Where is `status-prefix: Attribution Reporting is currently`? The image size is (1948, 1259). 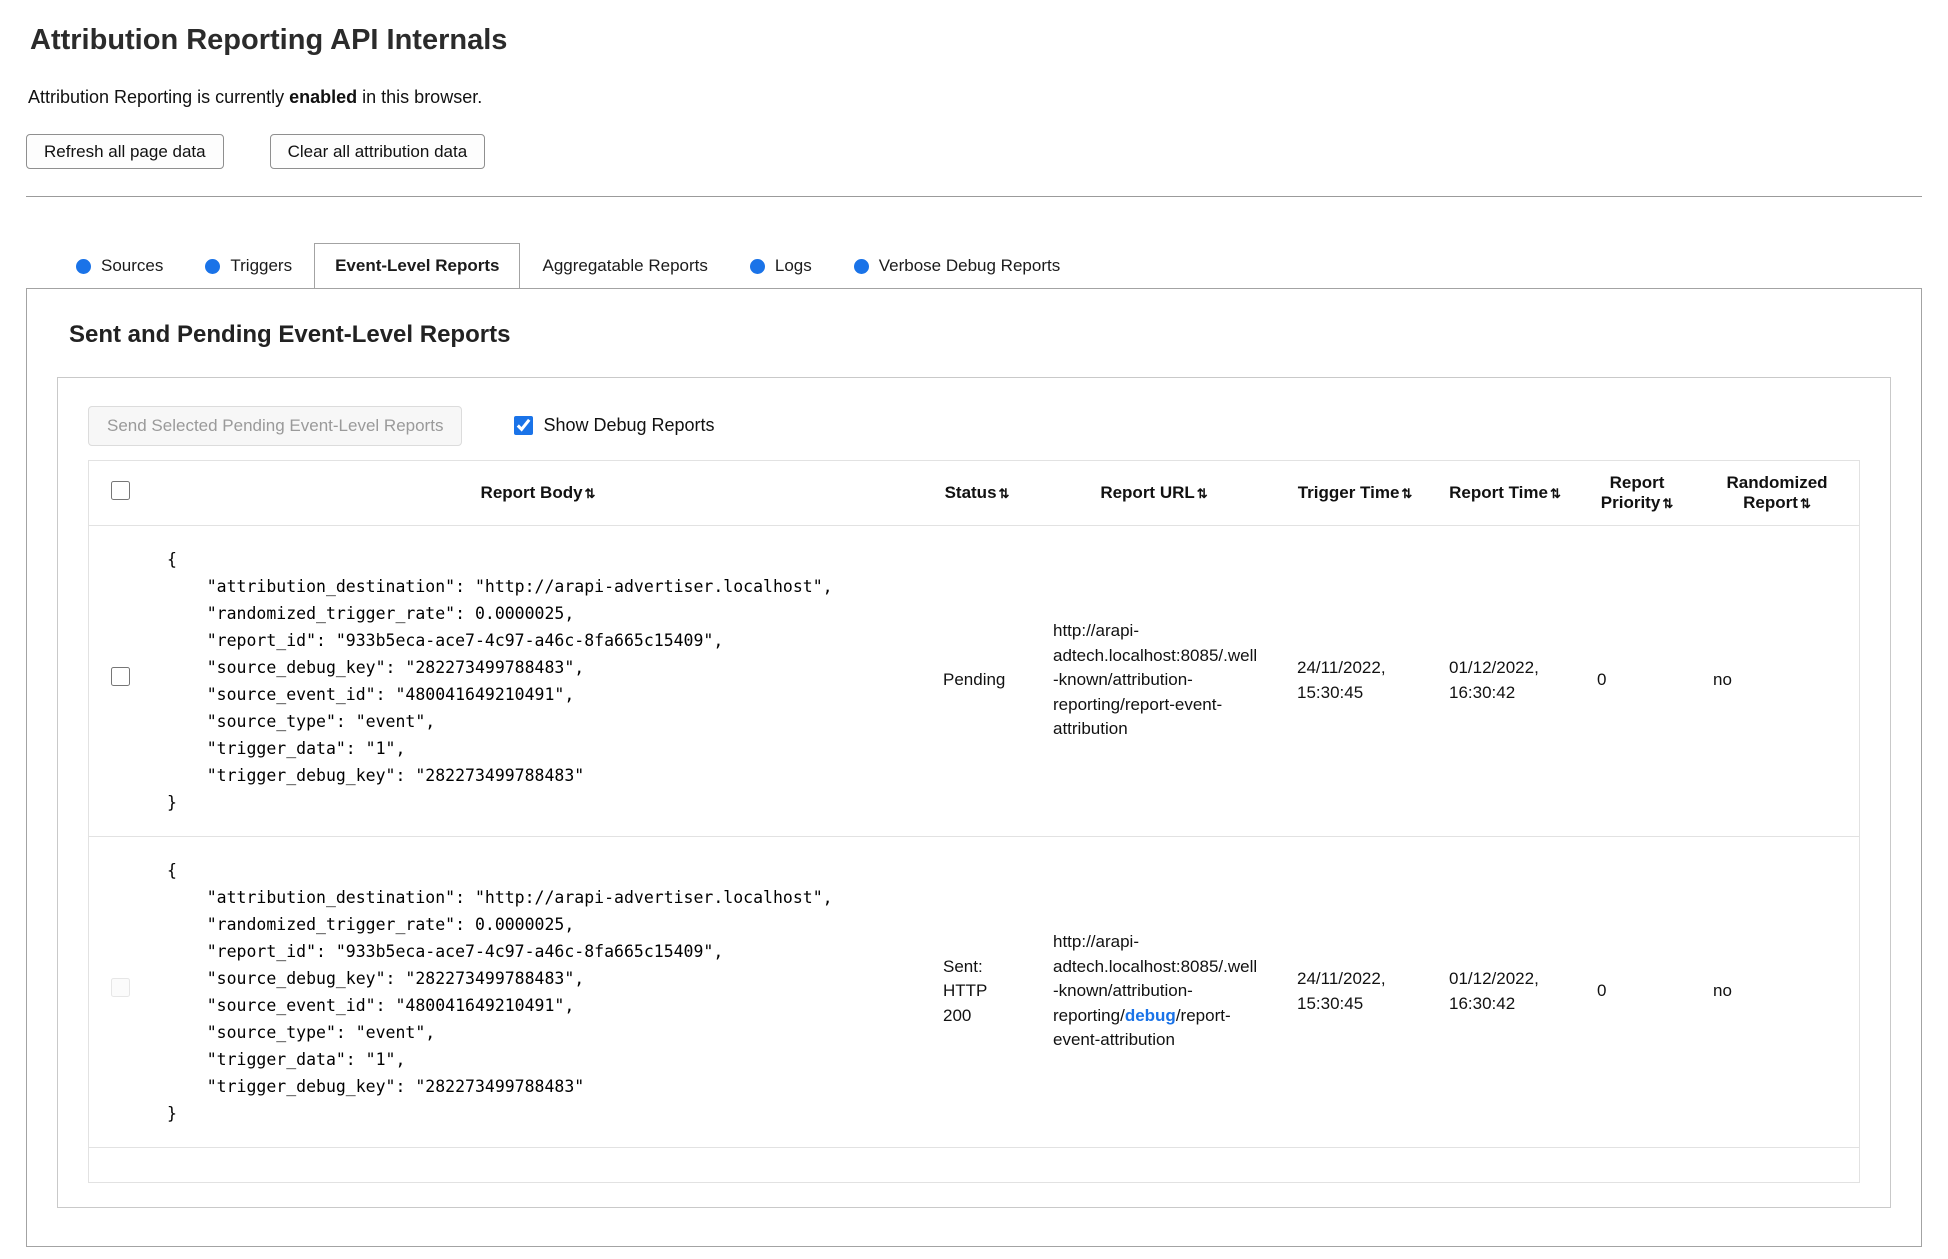 status-prefix: Attribution Reporting is currently is located at coordinates (159, 97).